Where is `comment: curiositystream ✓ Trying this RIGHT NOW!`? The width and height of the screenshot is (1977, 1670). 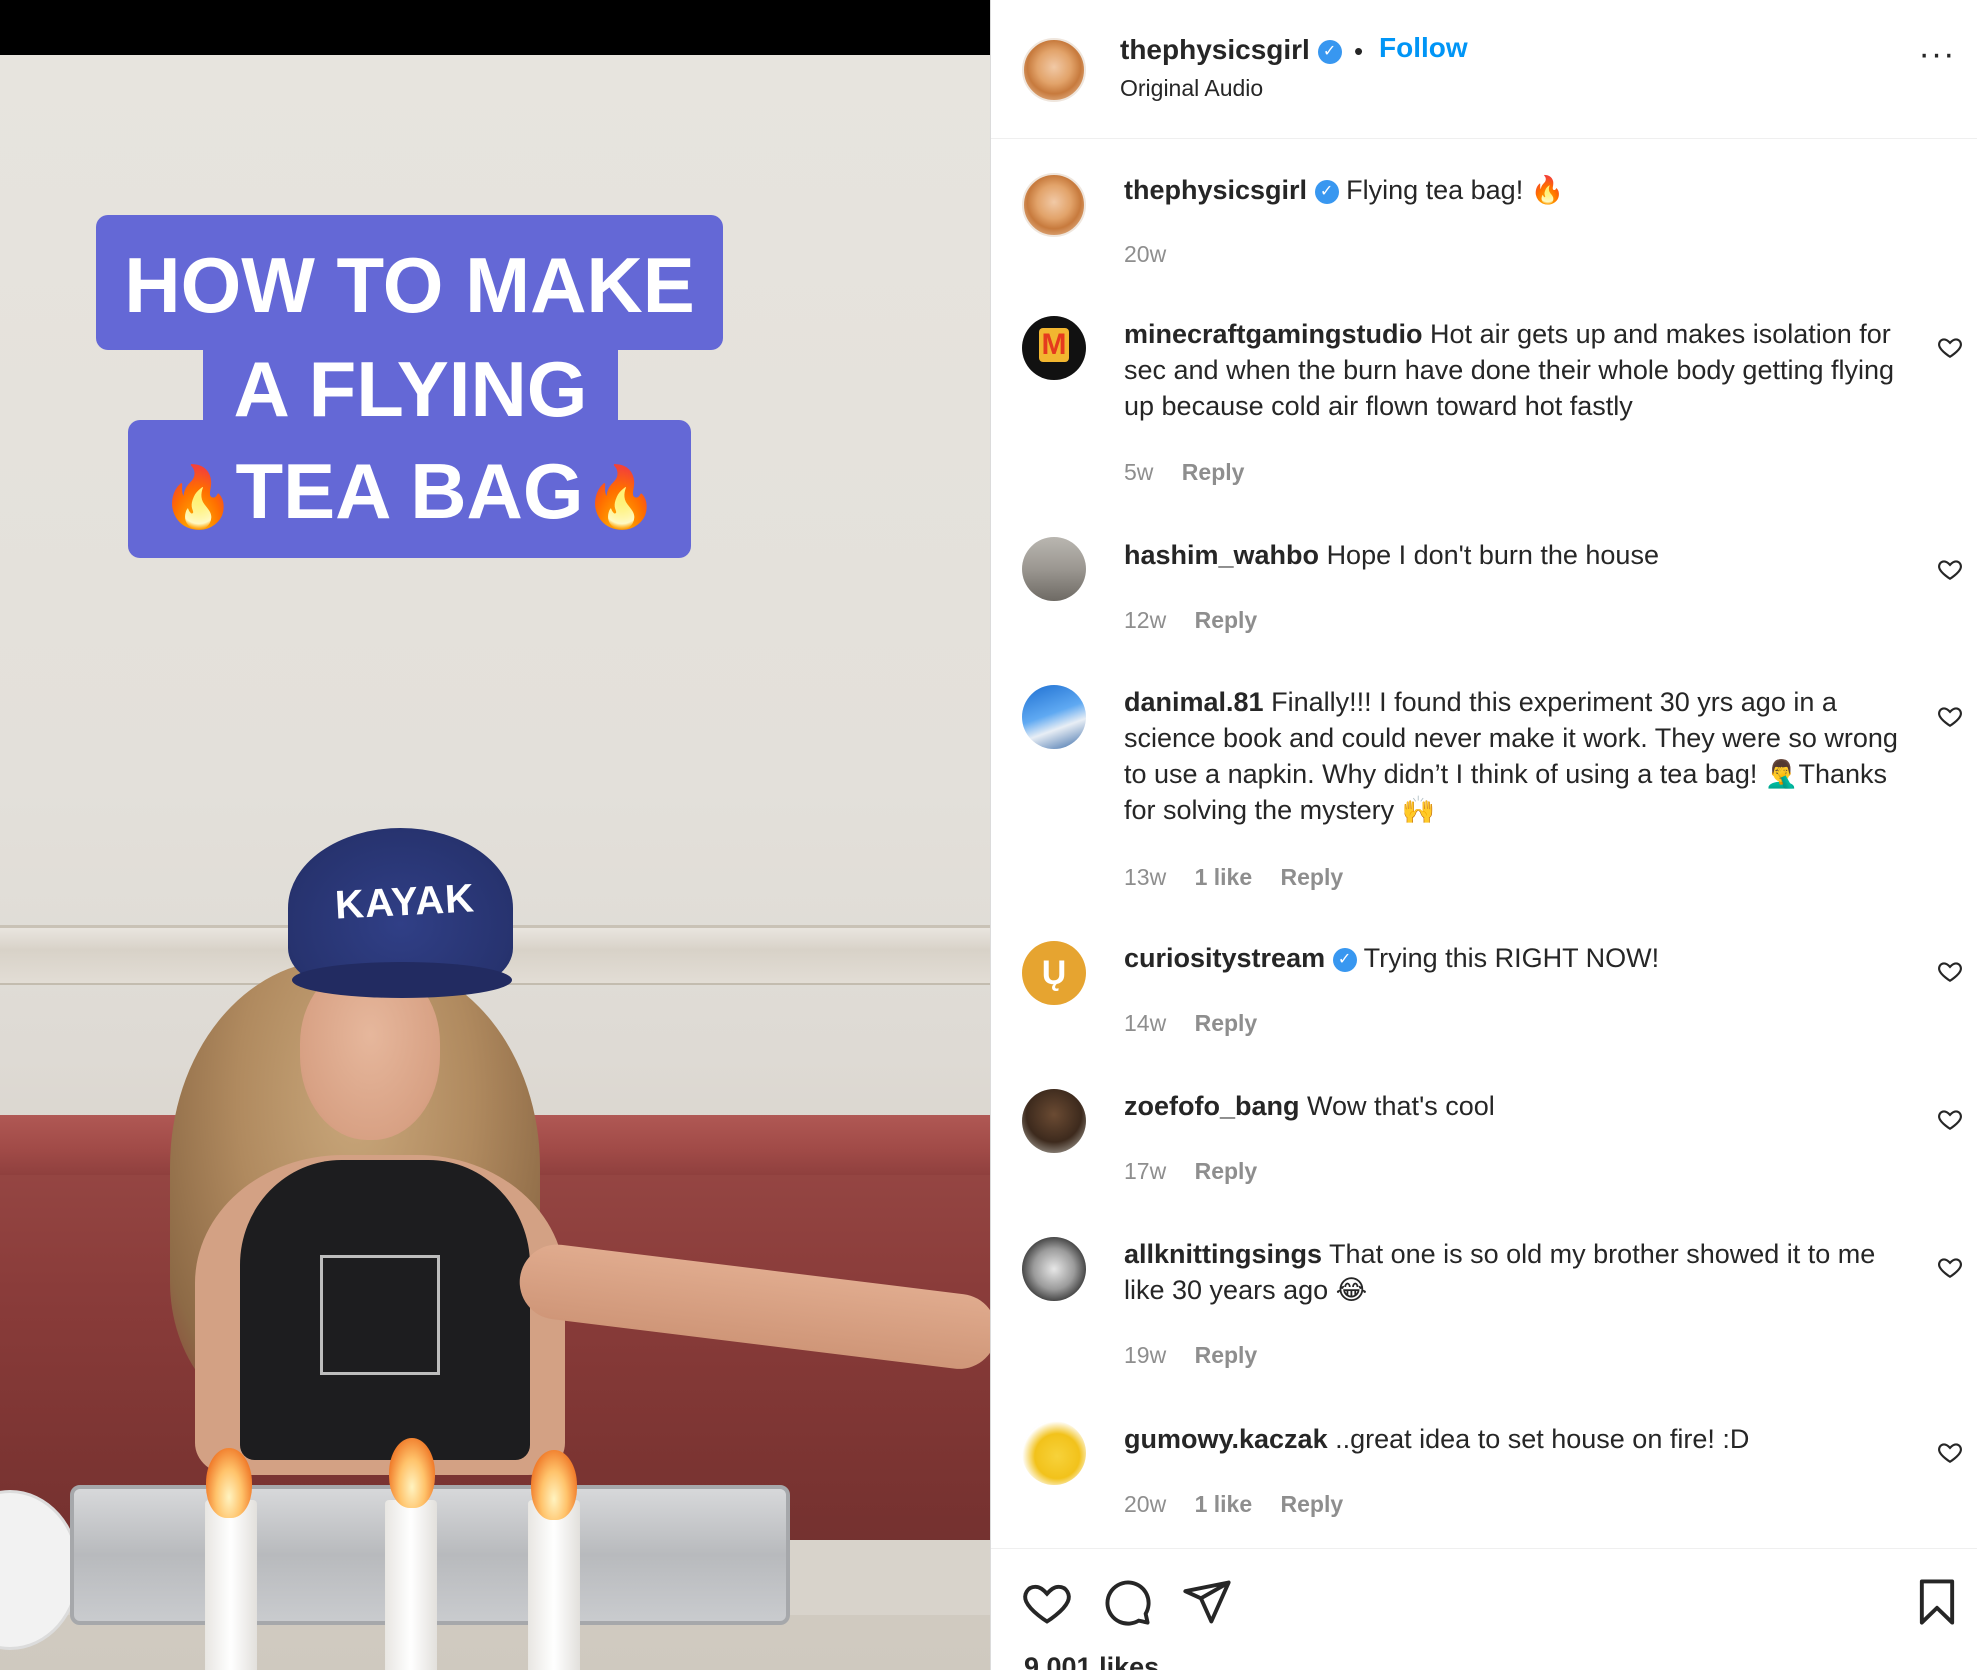
comment: curiositystream ✓ Trying this RIGHT NOW! is located at coordinates (1514, 958).